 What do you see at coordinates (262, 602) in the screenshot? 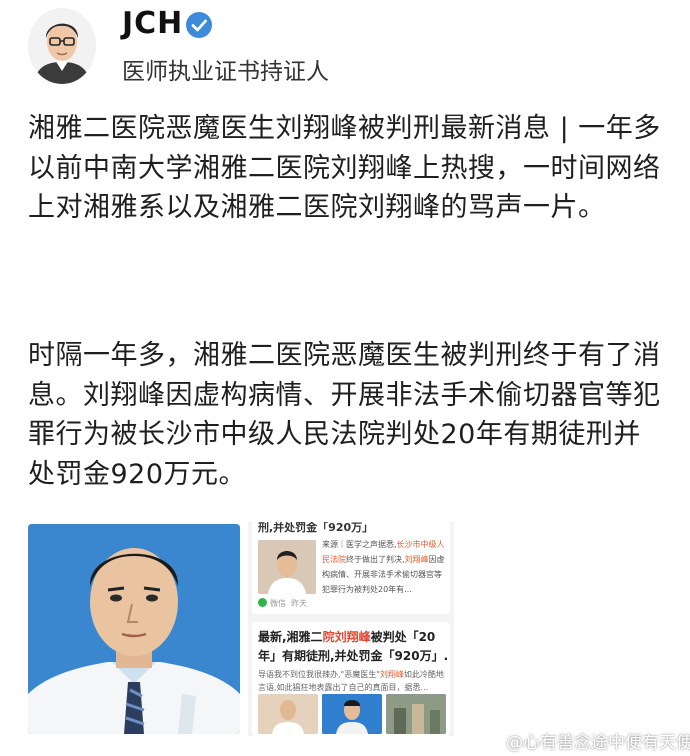
I see `wechat-icon` at bounding box center [262, 602].